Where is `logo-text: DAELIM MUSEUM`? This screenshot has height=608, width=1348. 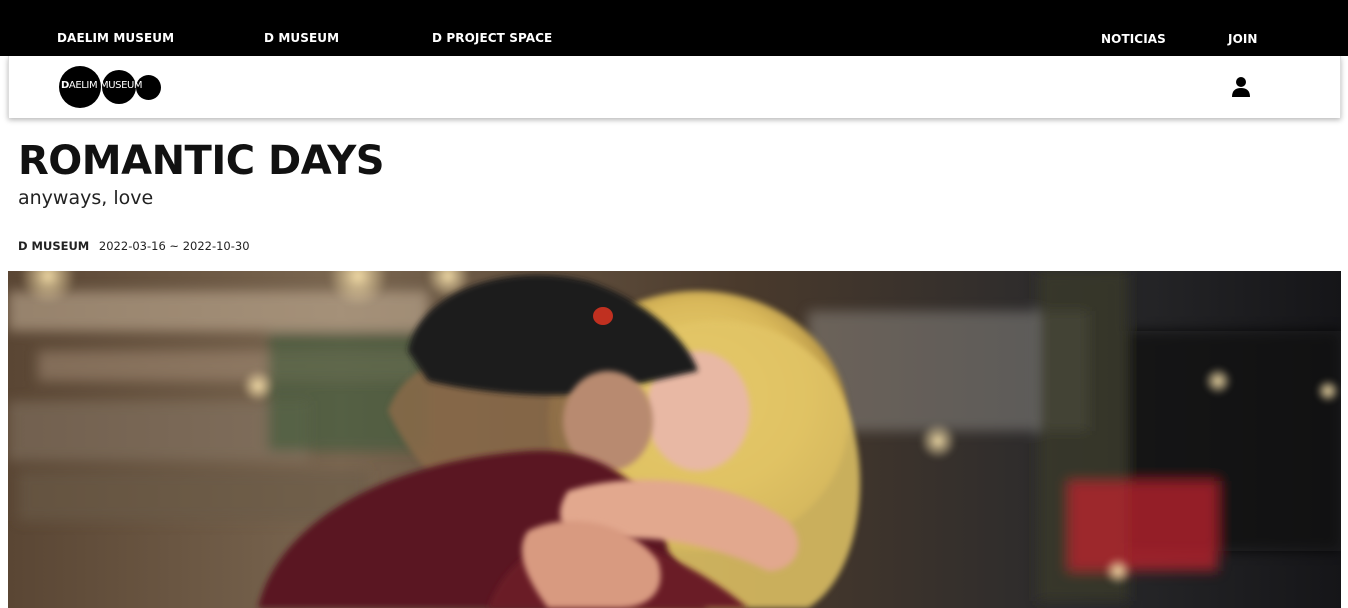 logo-text: DAELIM MUSEUM is located at coordinates (102, 85).